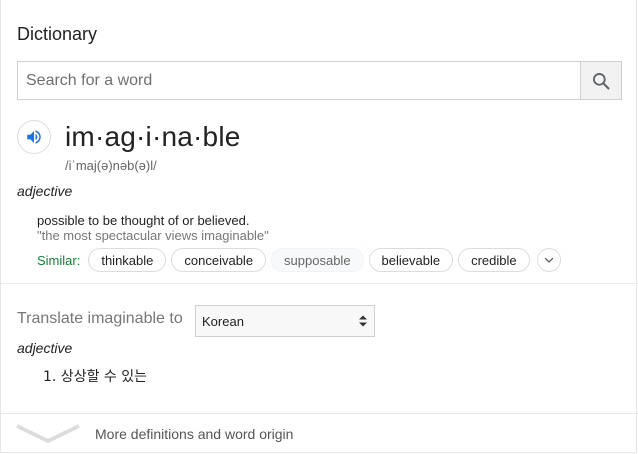 The image size is (638, 454). I want to click on speaker-icon, so click(34, 137).